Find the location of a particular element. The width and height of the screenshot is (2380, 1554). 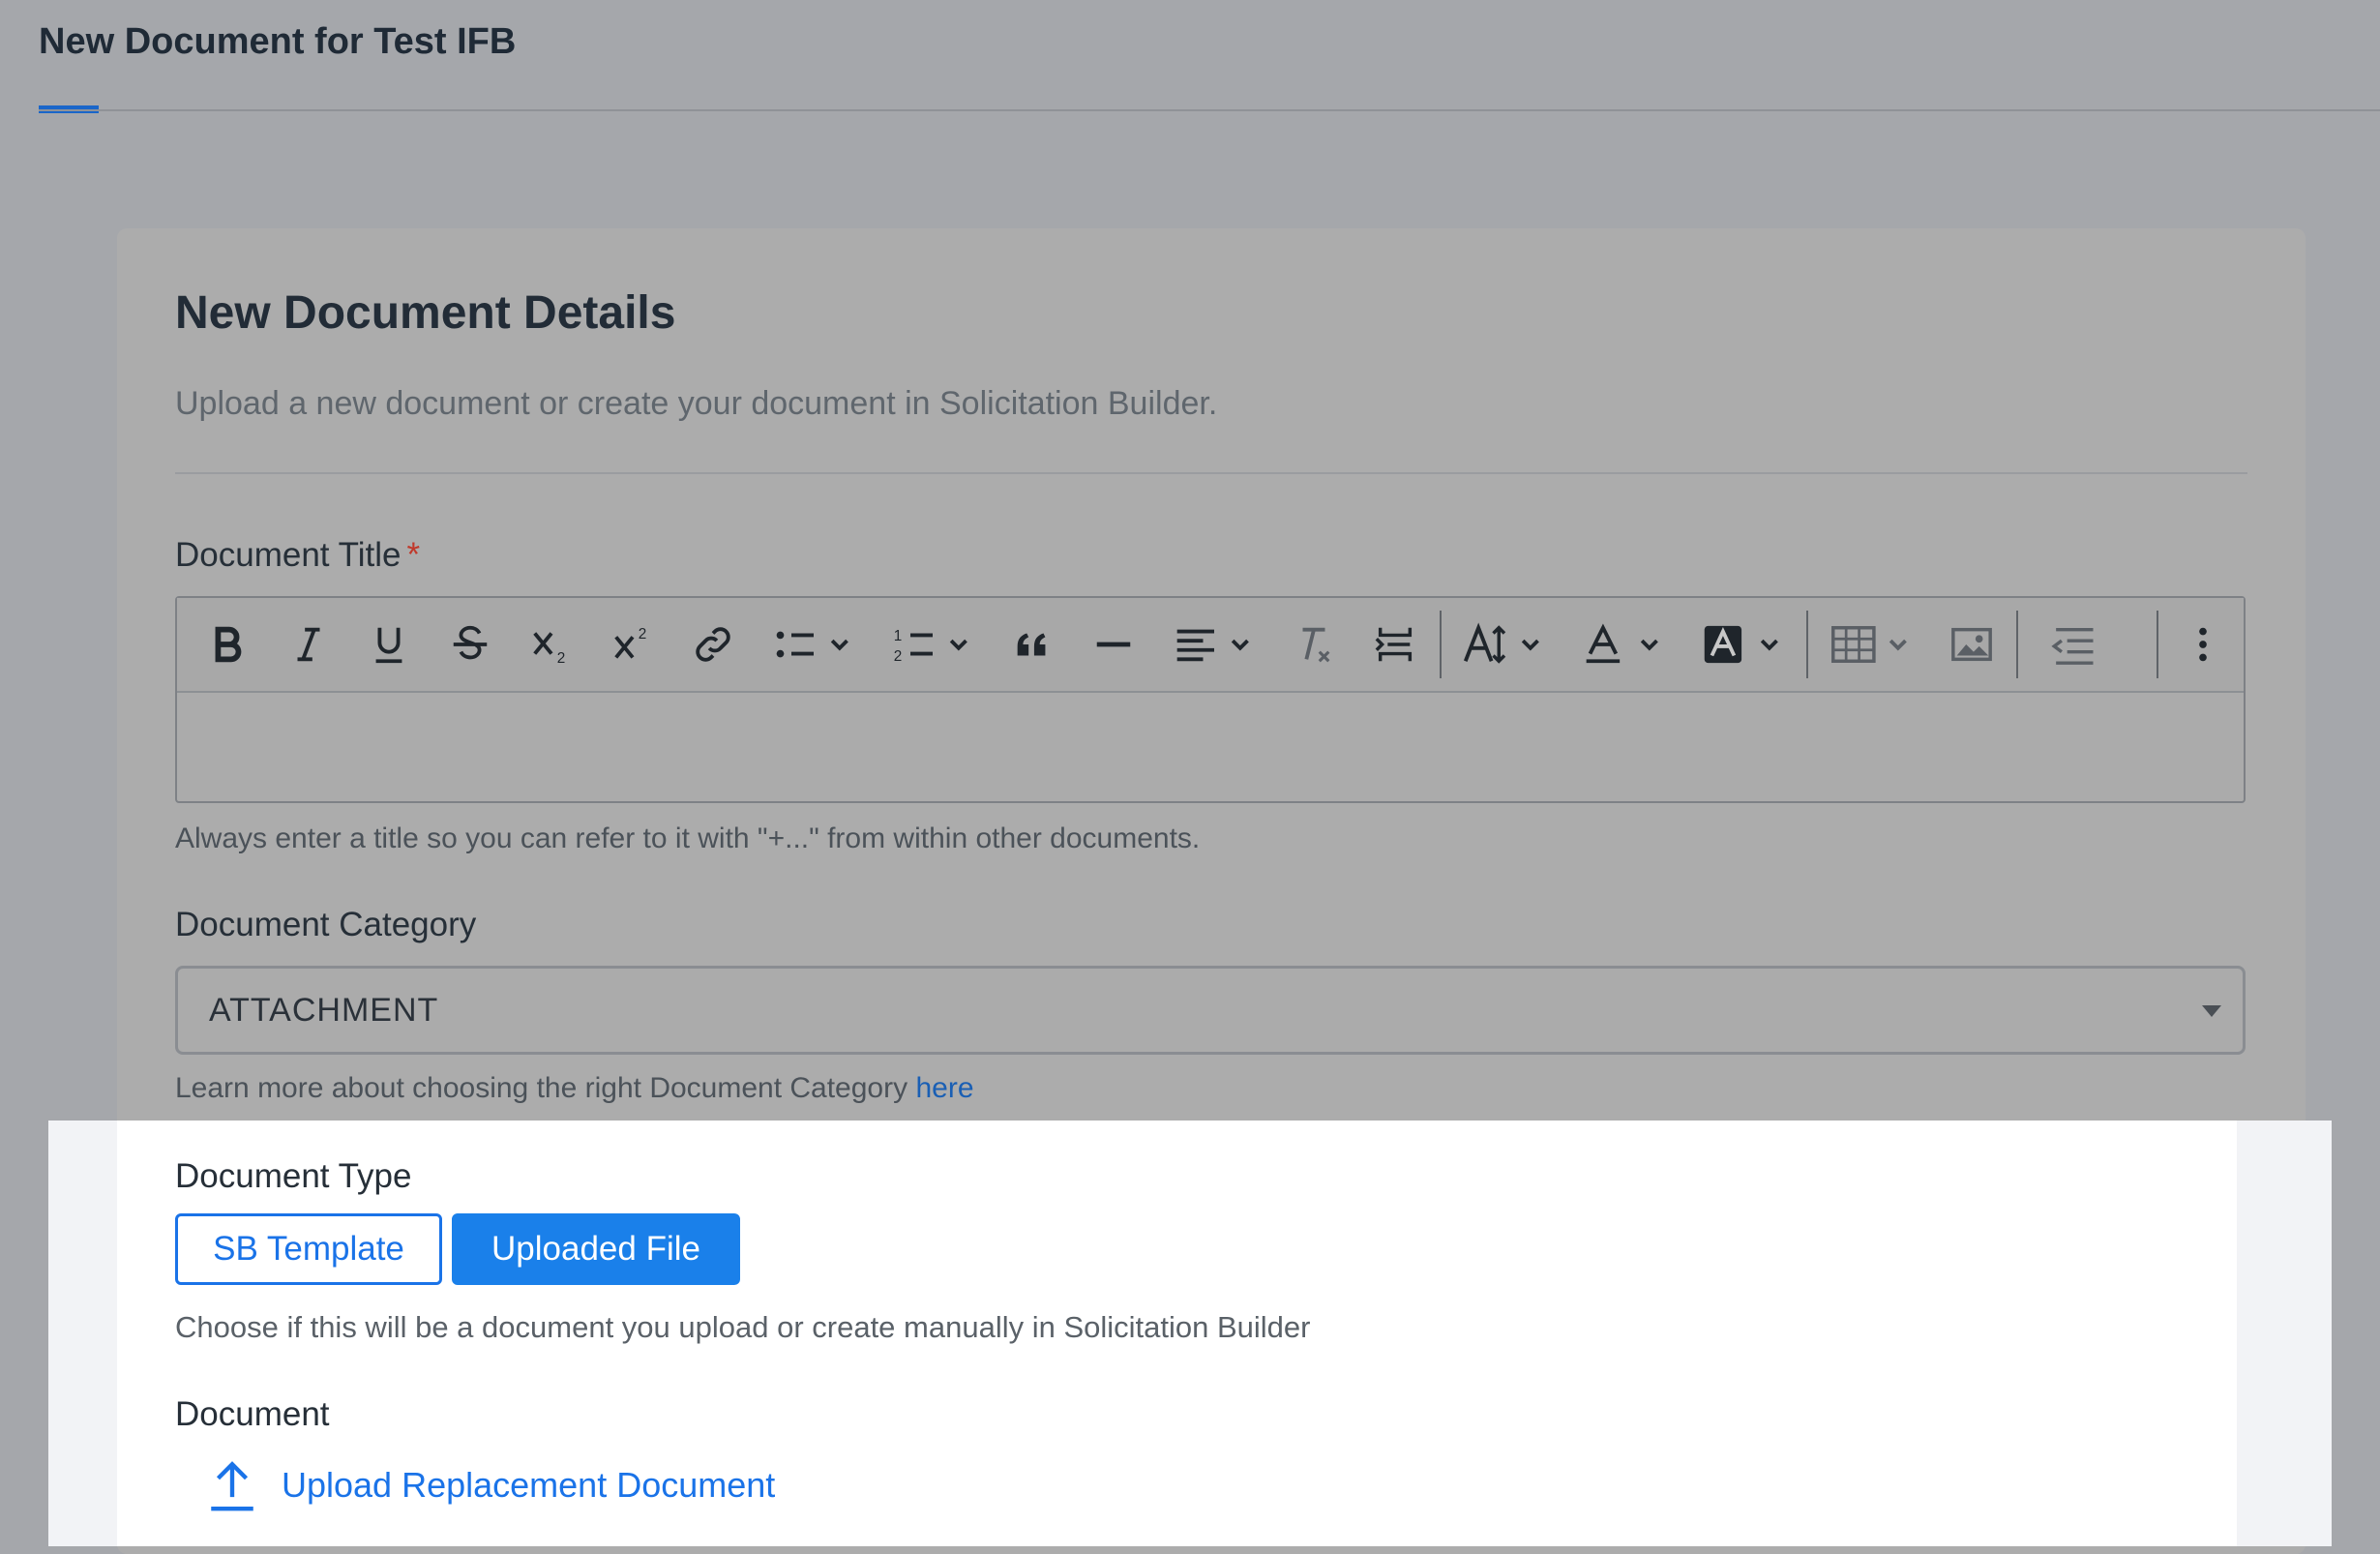

editor-toolbar: 2 2 12 is located at coordinates (1211, 645).